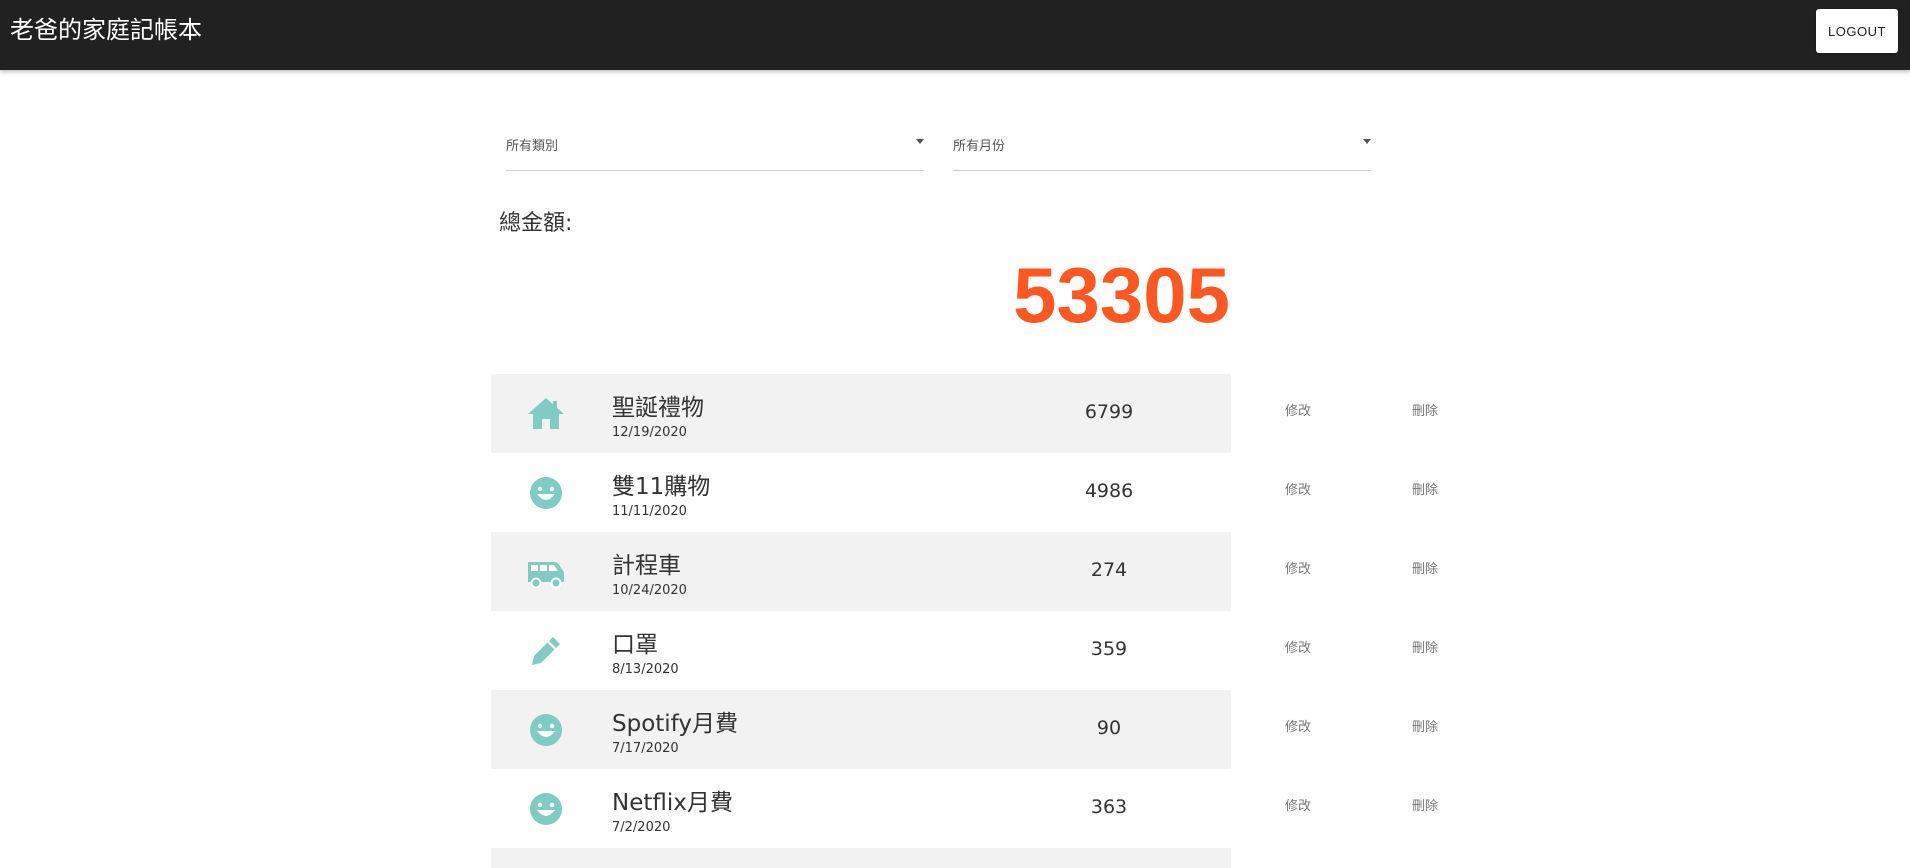 The height and width of the screenshot is (868, 1910). I want to click on record-row: Spotify月費 7/17/2020 90 修改 刪除, so click(1041, 729).